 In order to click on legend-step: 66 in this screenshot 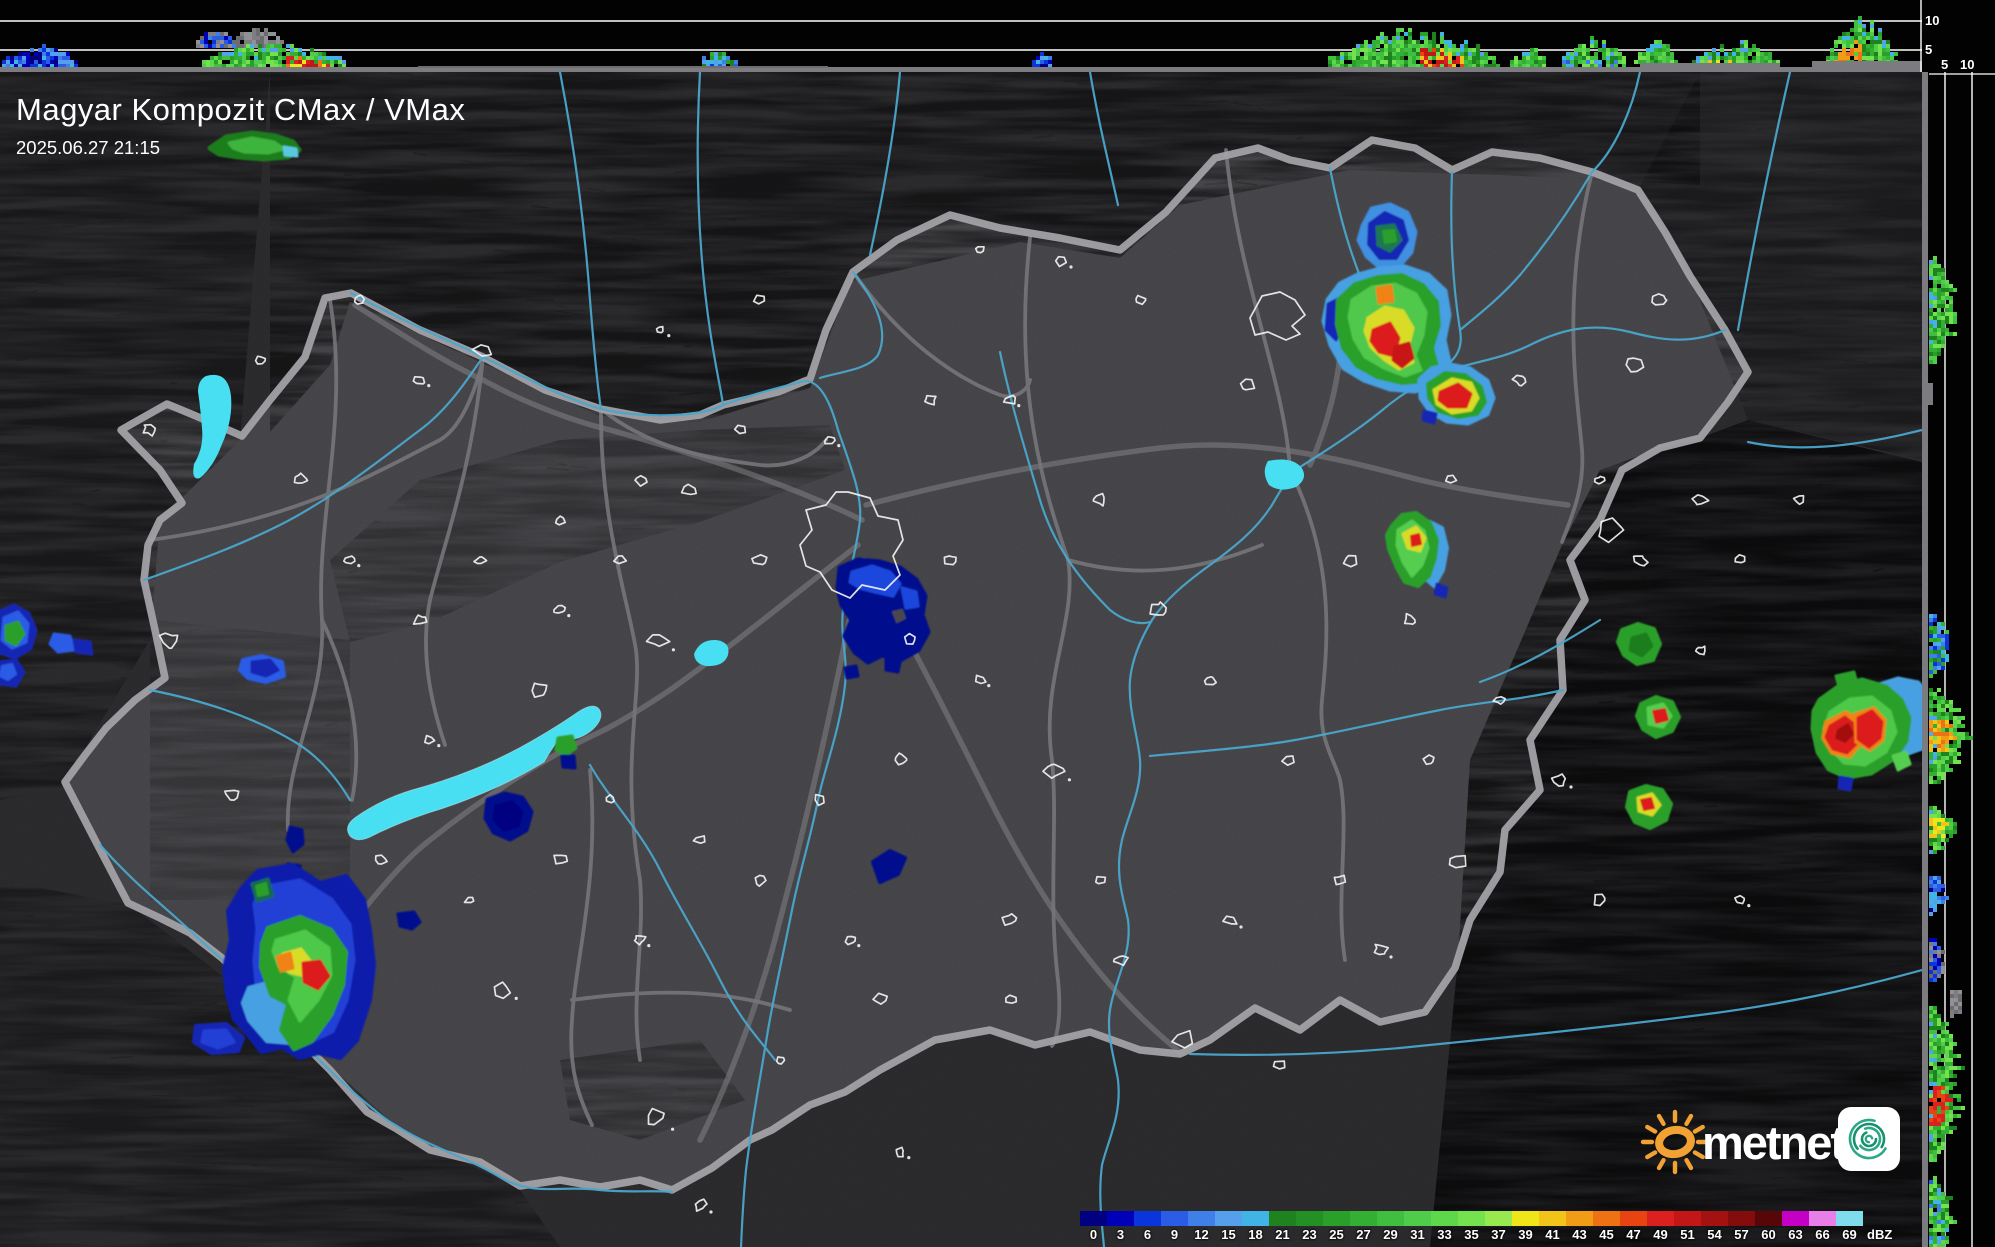, I will do `click(1822, 1226)`.